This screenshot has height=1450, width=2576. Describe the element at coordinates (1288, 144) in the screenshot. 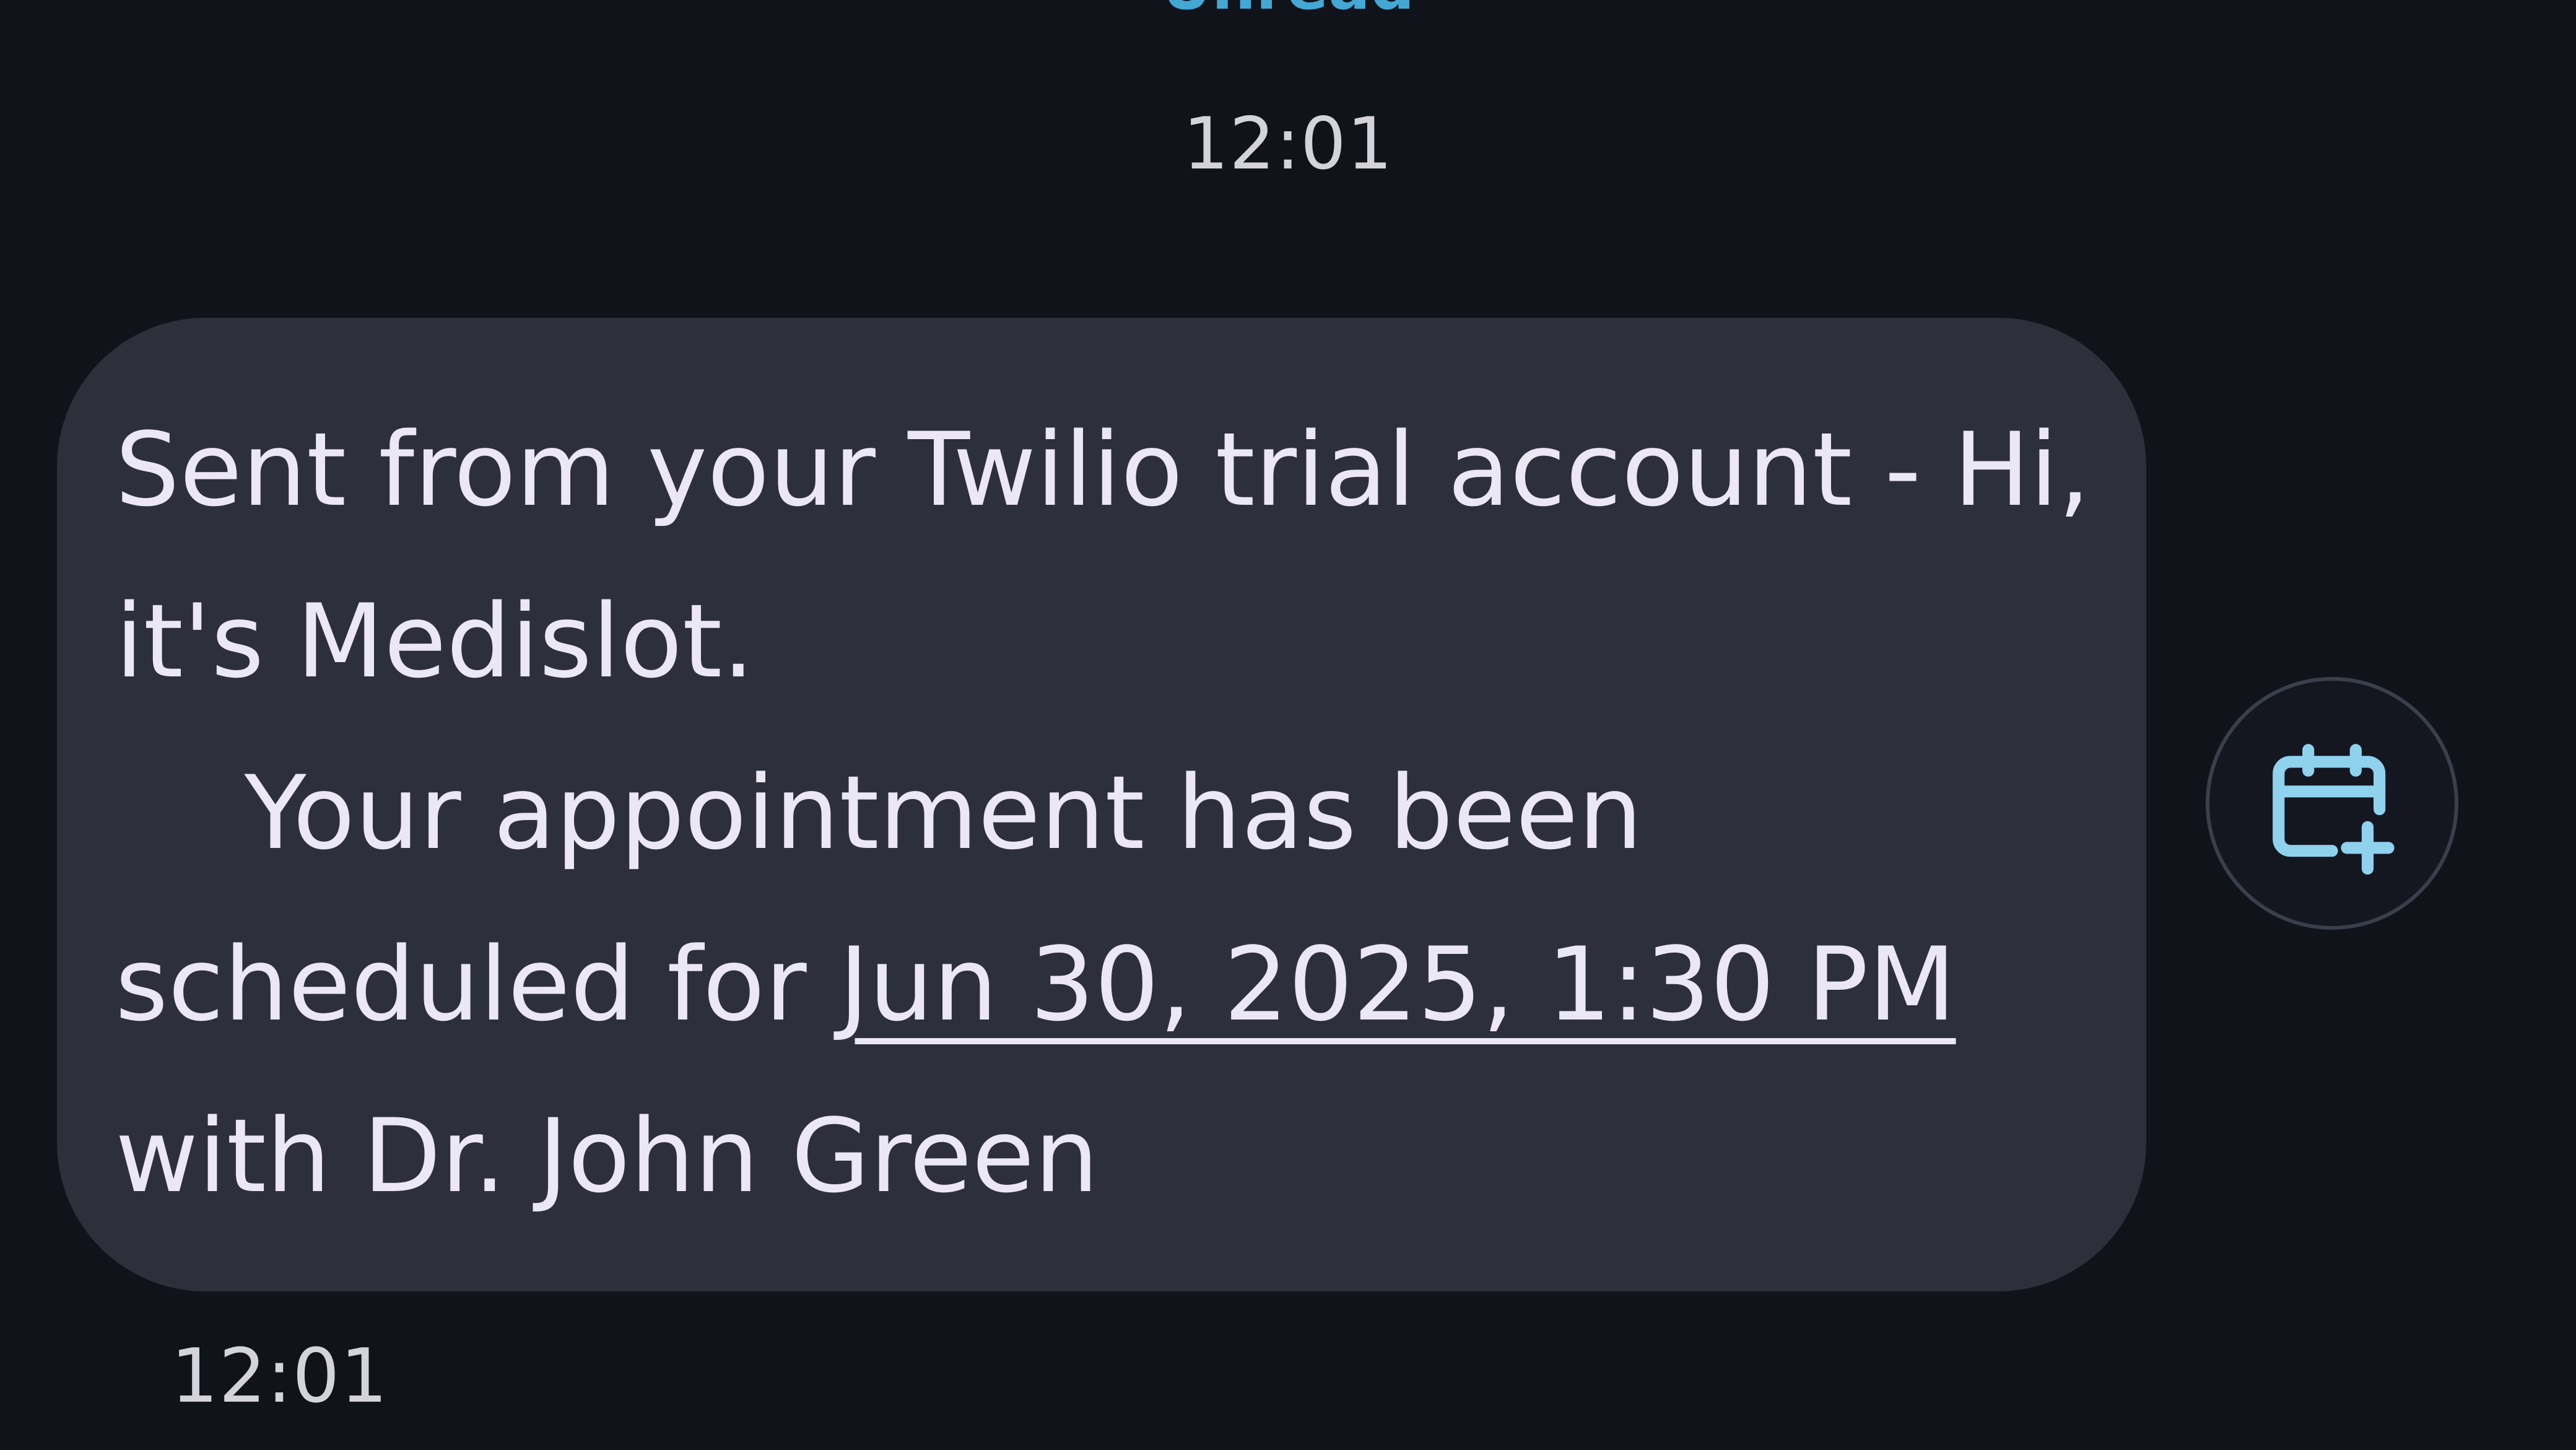

I see `thread-timestamp: 12:01` at that location.